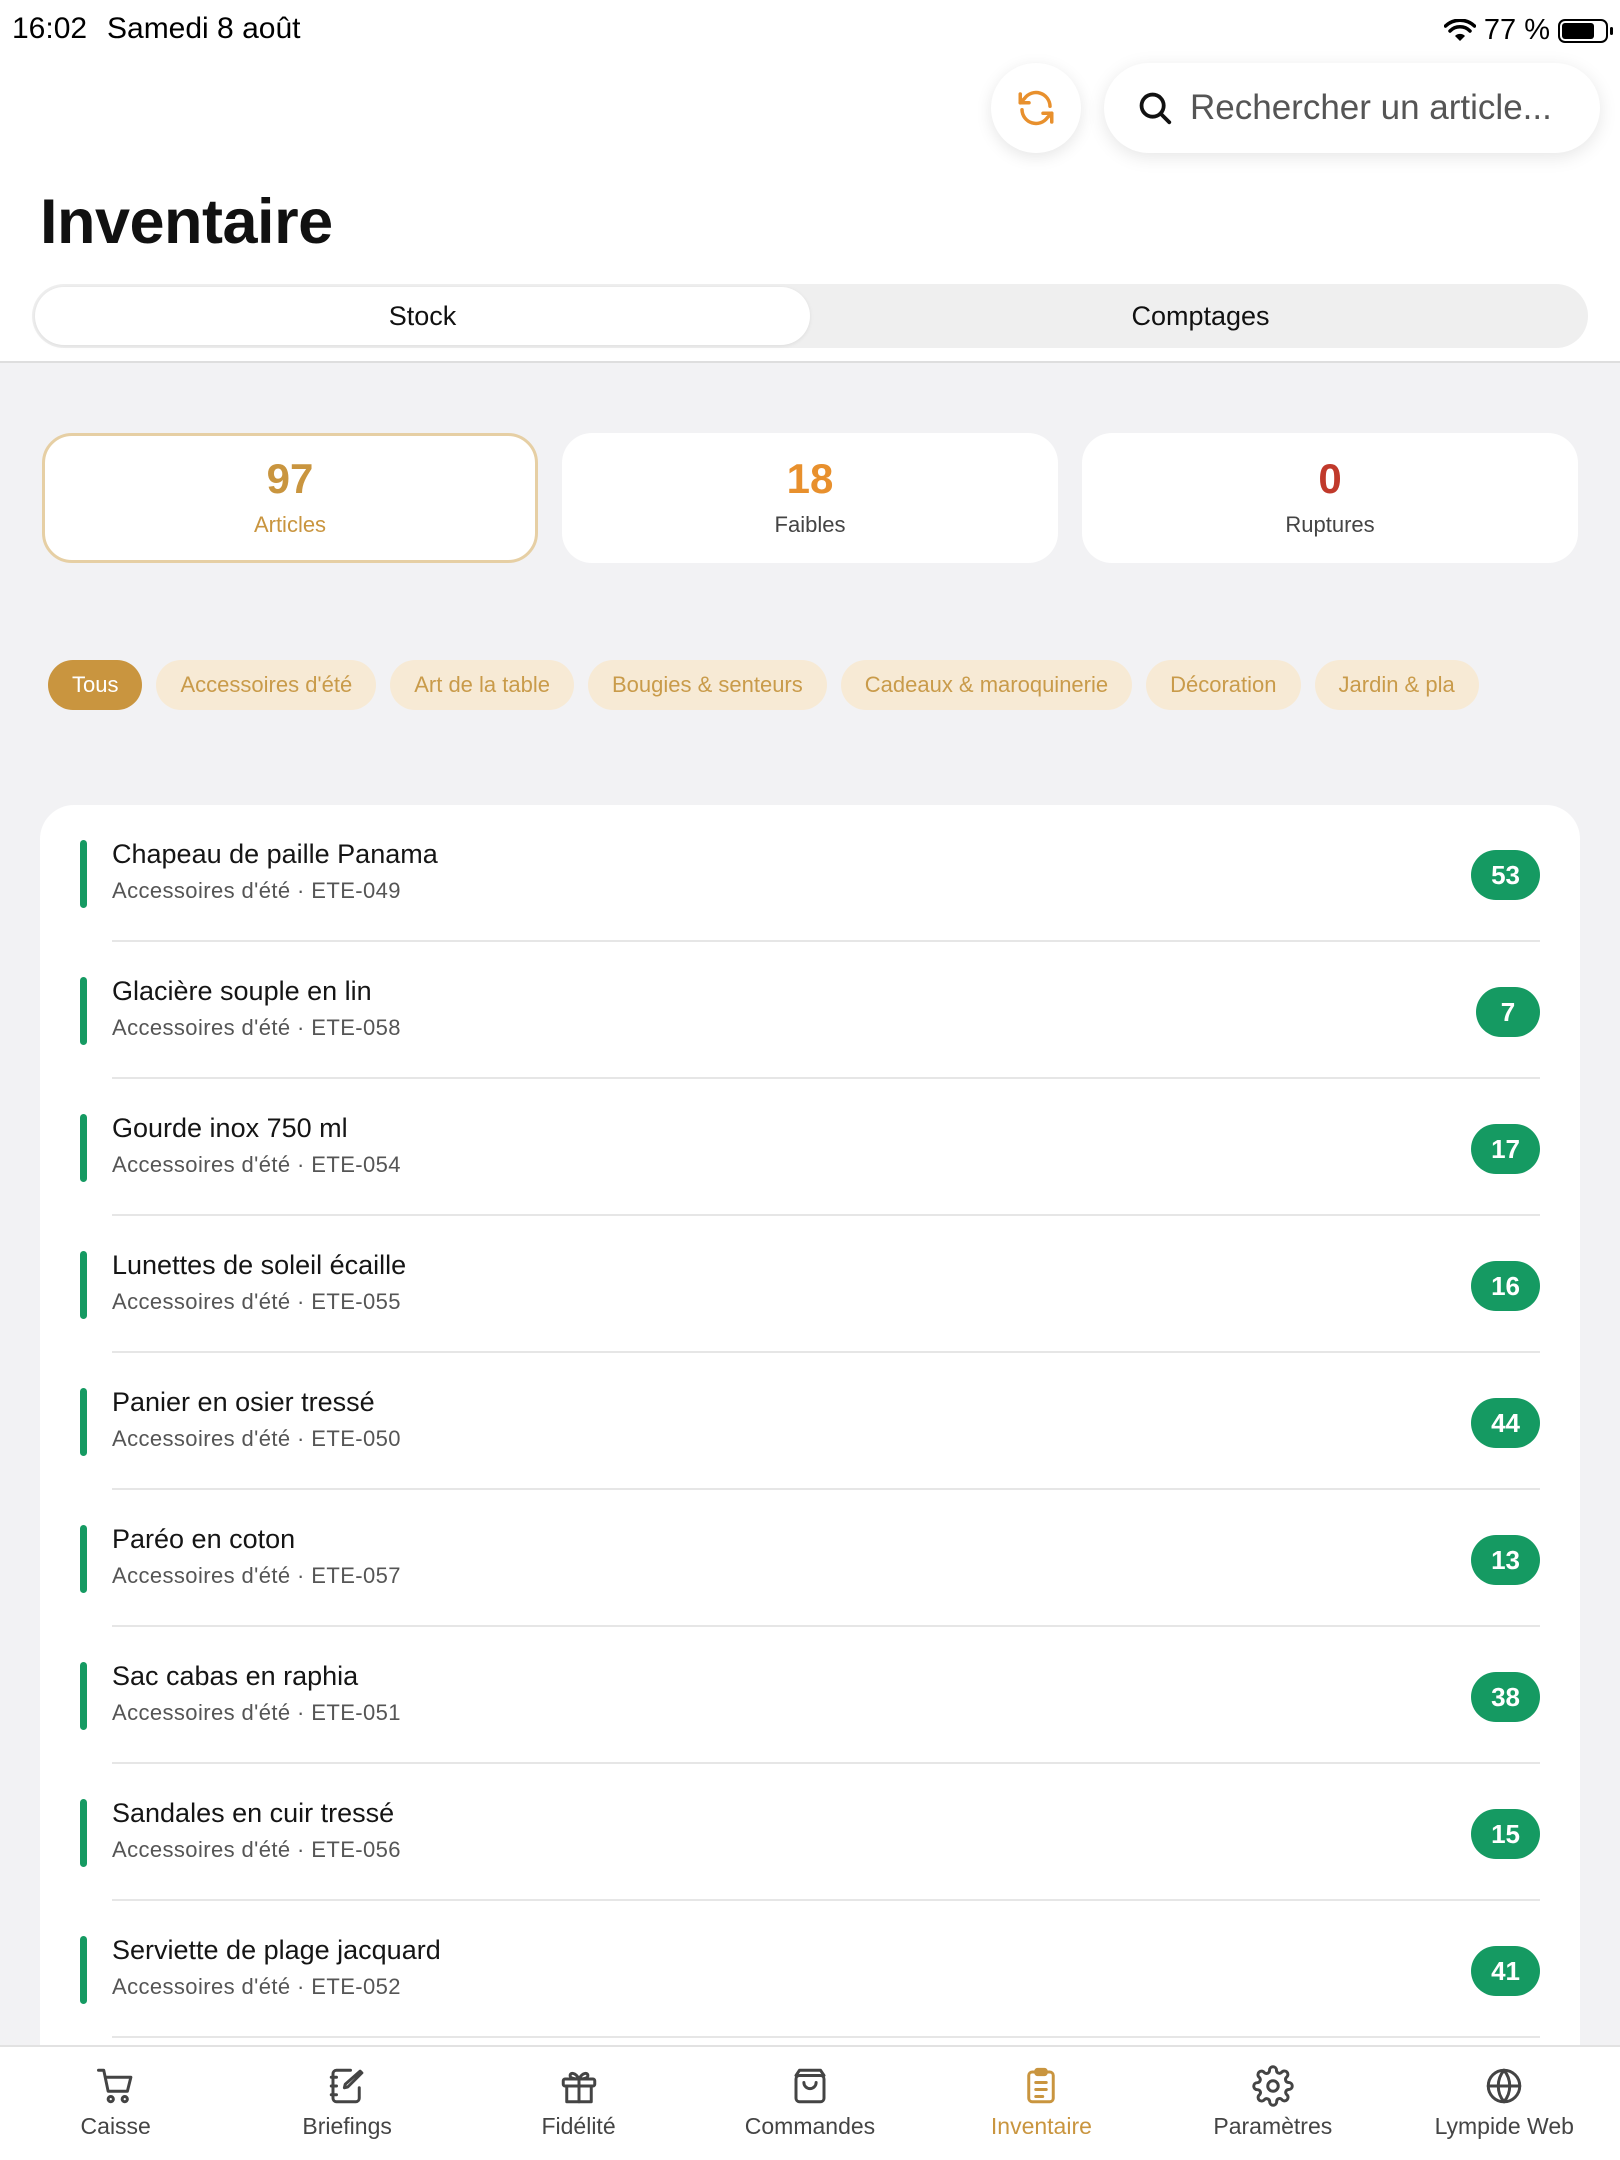 The height and width of the screenshot is (2160, 1620). What do you see at coordinates (578, 2087) in the screenshot?
I see `gift-icon` at bounding box center [578, 2087].